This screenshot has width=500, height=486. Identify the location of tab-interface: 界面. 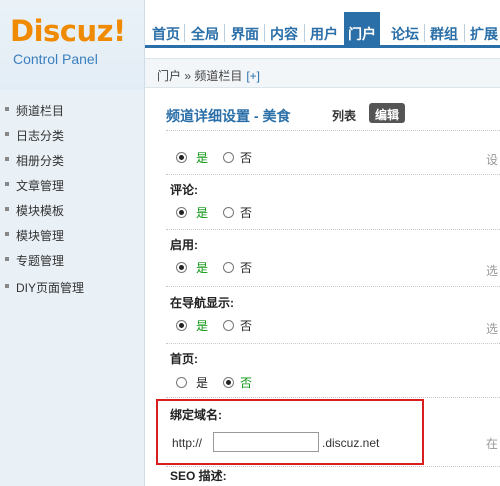
(245, 34).